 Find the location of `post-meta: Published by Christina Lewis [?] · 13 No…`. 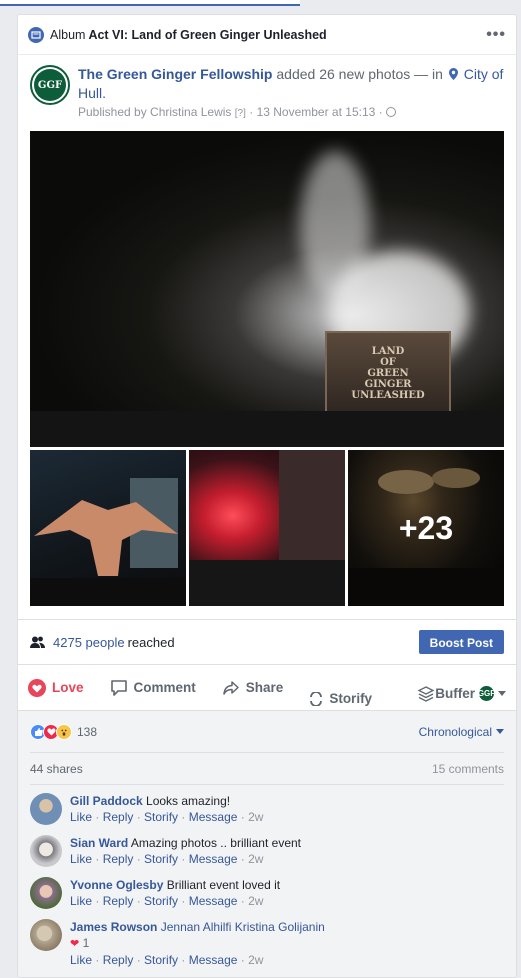

post-meta: Published by Christina Lewis [?] · 13 No… is located at coordinates (292, 112).